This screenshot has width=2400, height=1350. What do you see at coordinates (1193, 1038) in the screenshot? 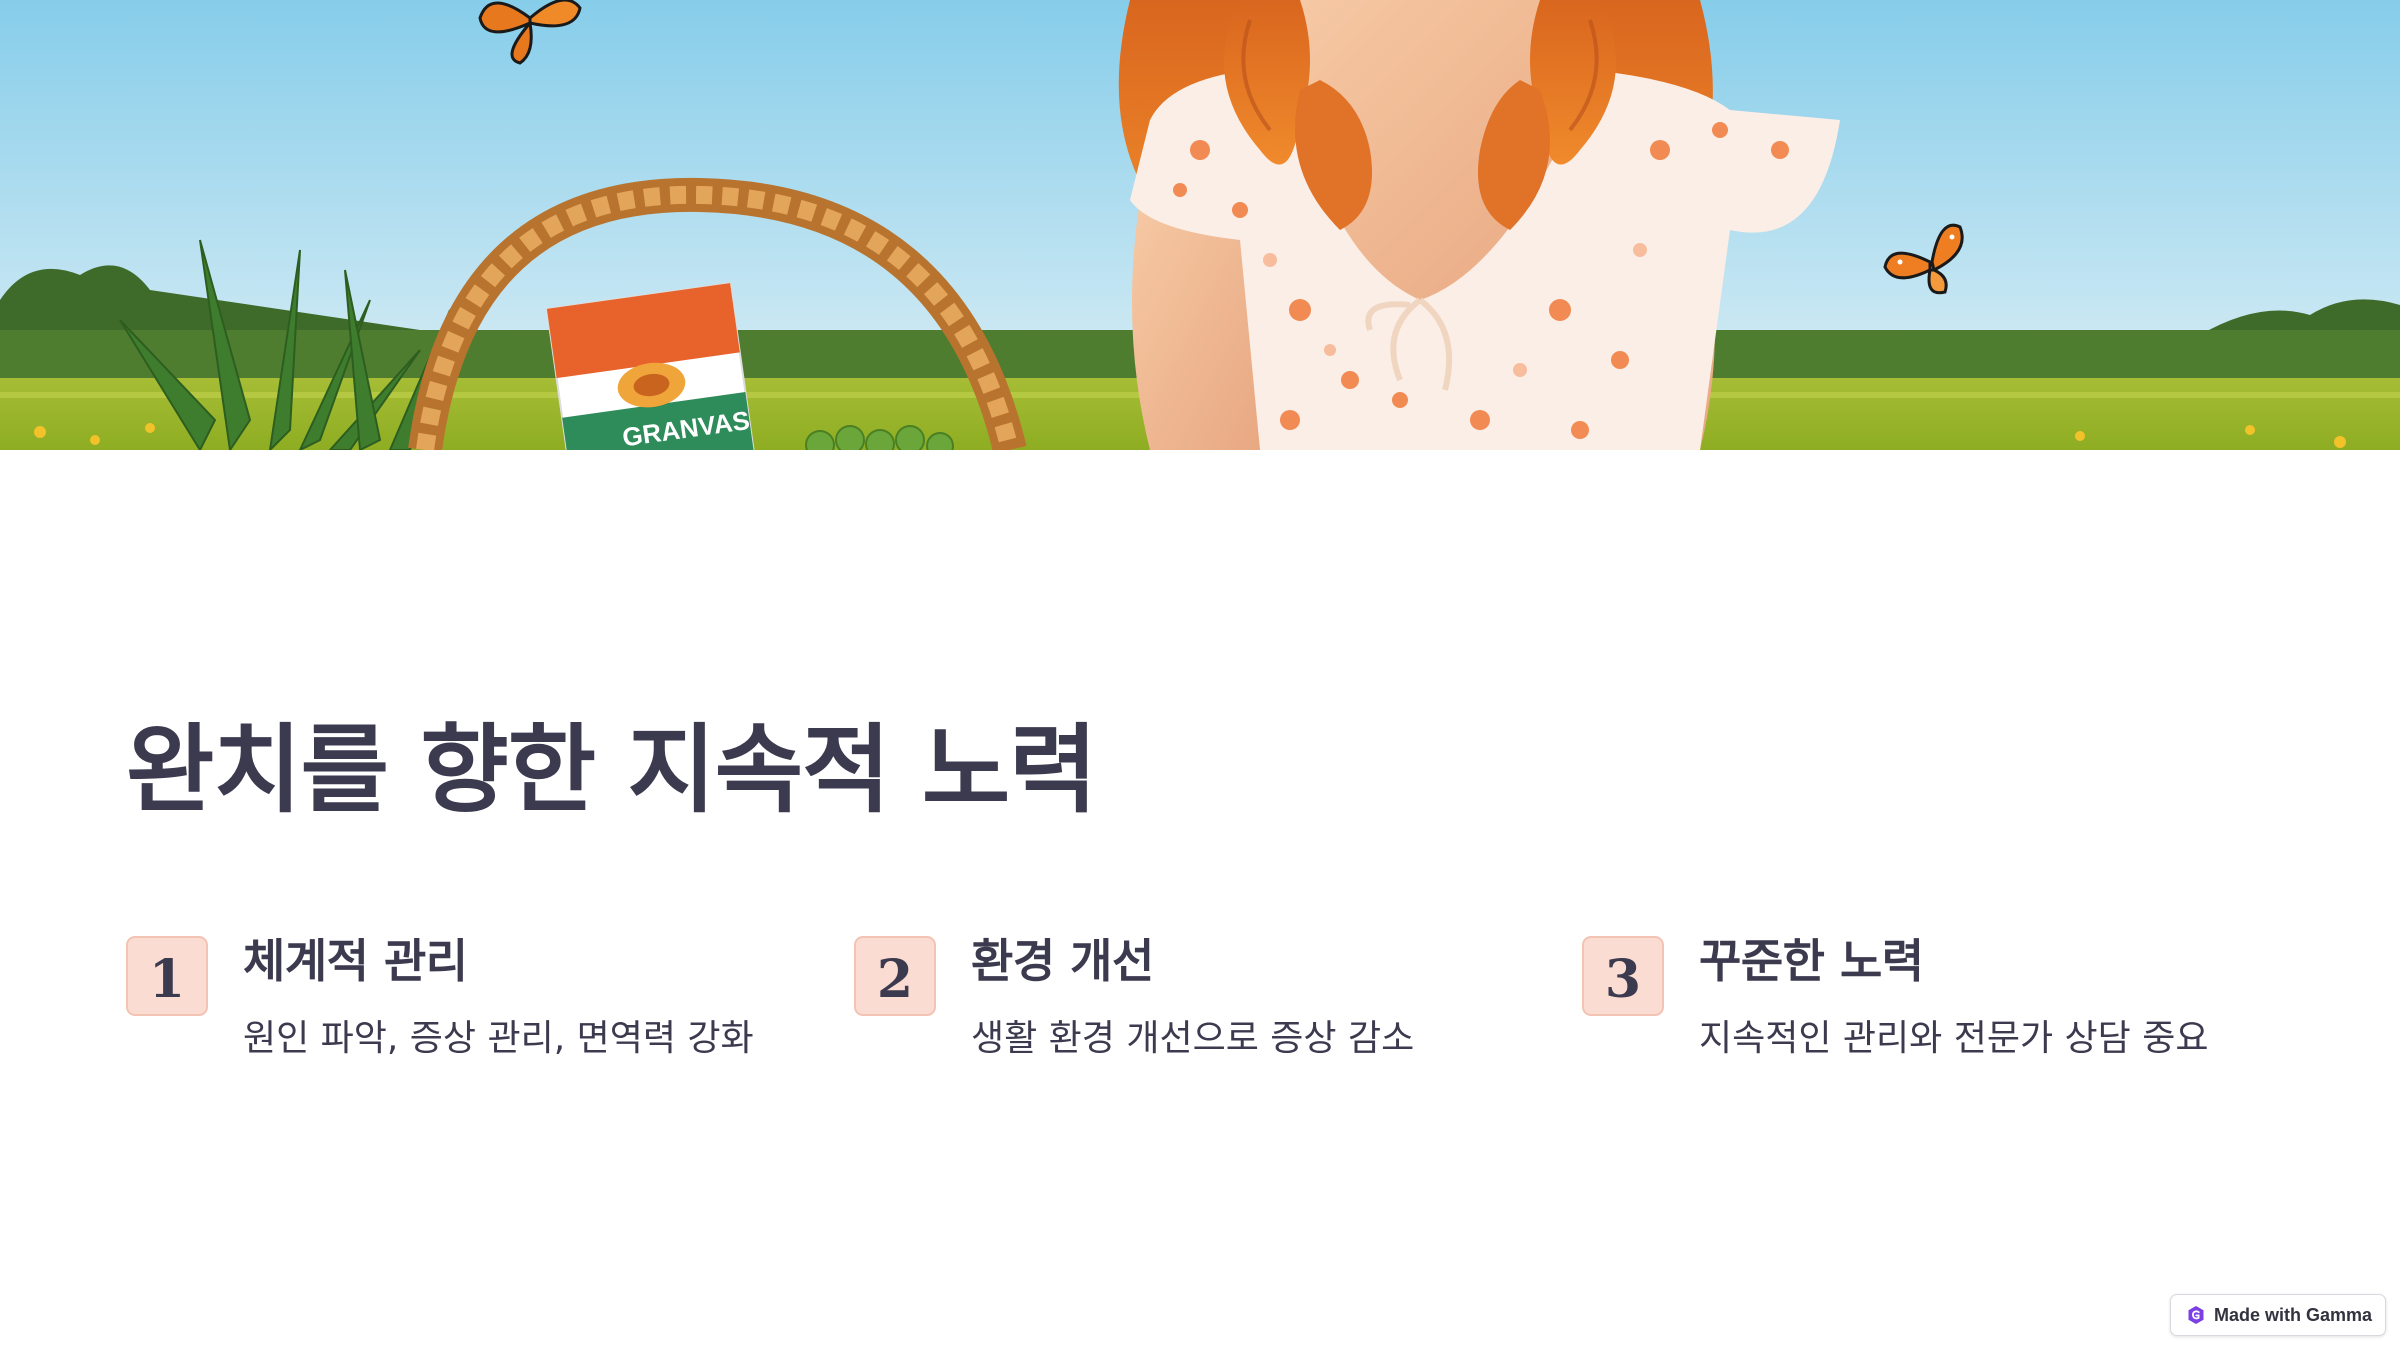
I see `step-description: 생활 환경 개선으로 증상 감소` at bounding box center [1193, 1038].